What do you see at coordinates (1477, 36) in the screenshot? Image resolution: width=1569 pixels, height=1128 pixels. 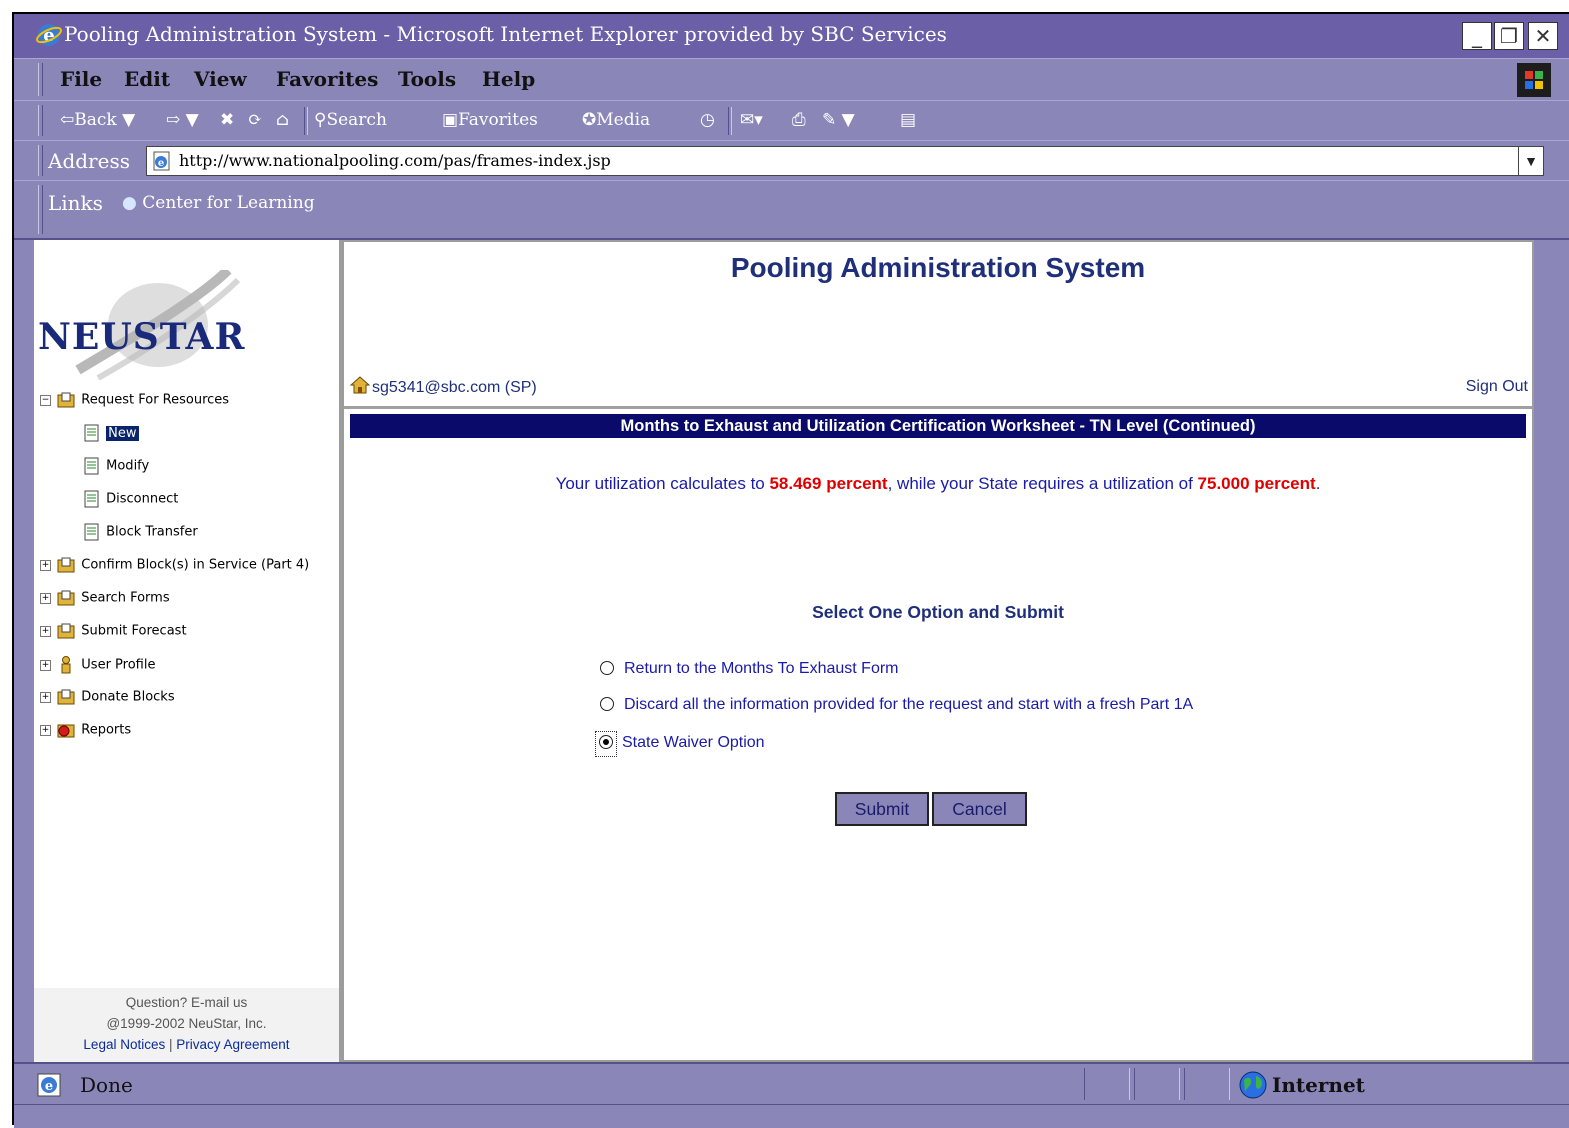 I see `minimize-button: _` at bounding box center [1477, 36].